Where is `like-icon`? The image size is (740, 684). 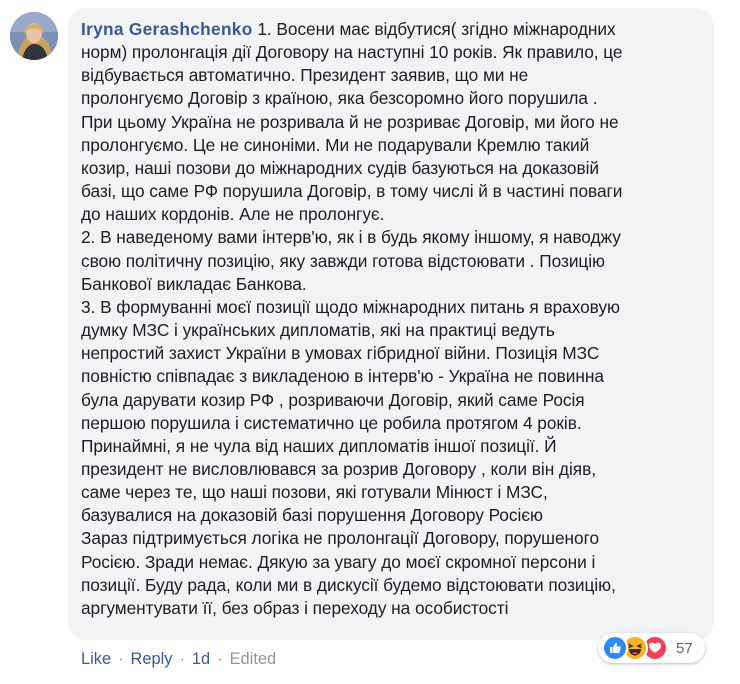 like-icon is located at coordinates (615, 648).